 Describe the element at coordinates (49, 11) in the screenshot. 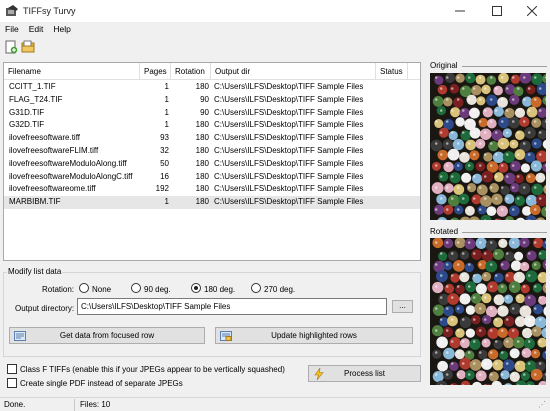

I see `window-title: TIFFsy Turvy` at that location.